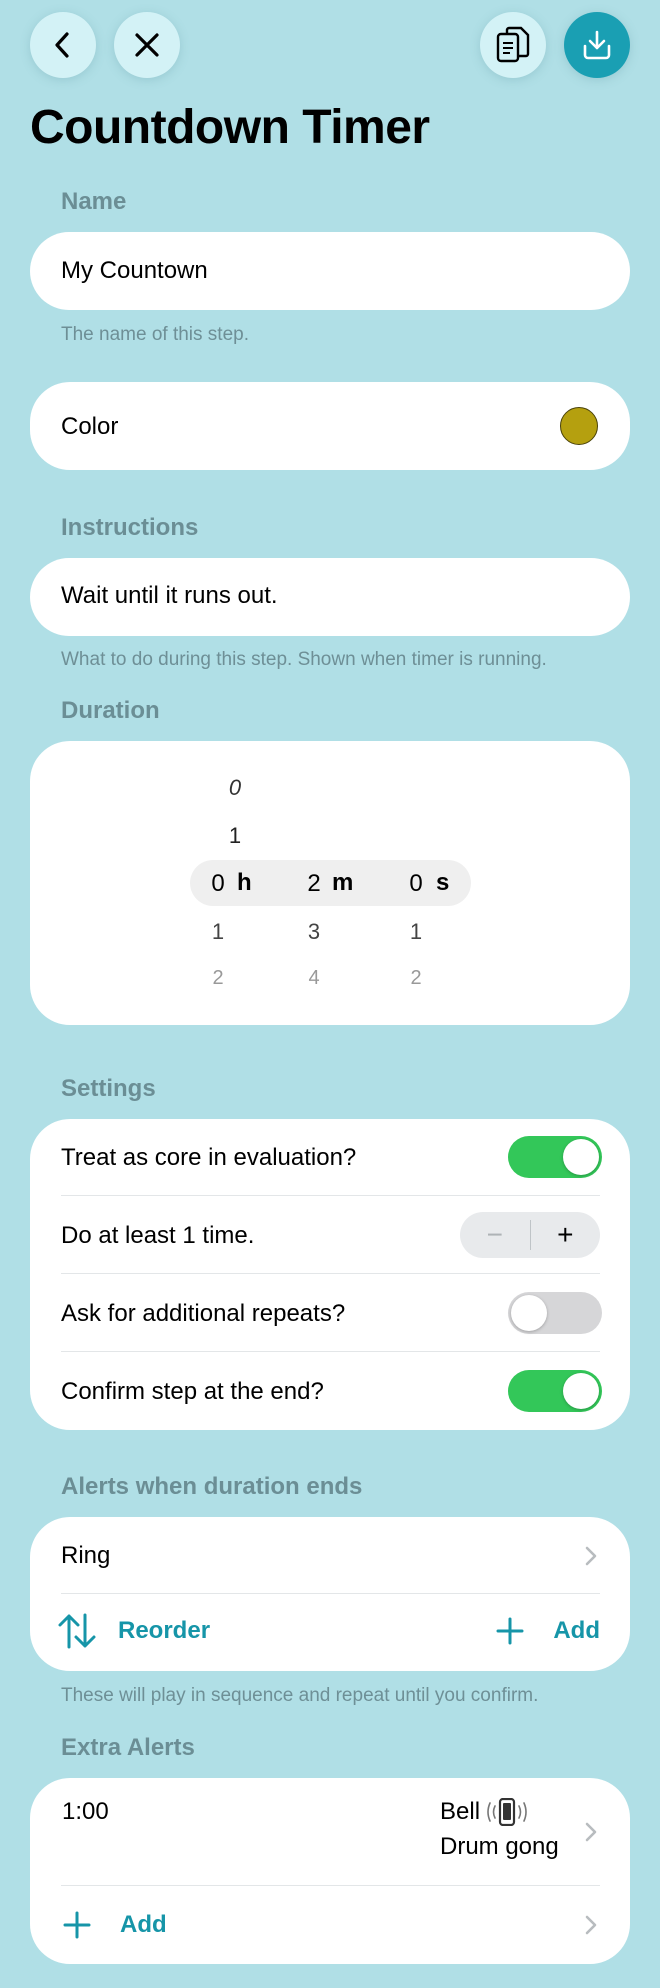  Describe the element at coordinates (314, 884) in the screenshot. I see `picker-minutes-selected: 2` at that location.